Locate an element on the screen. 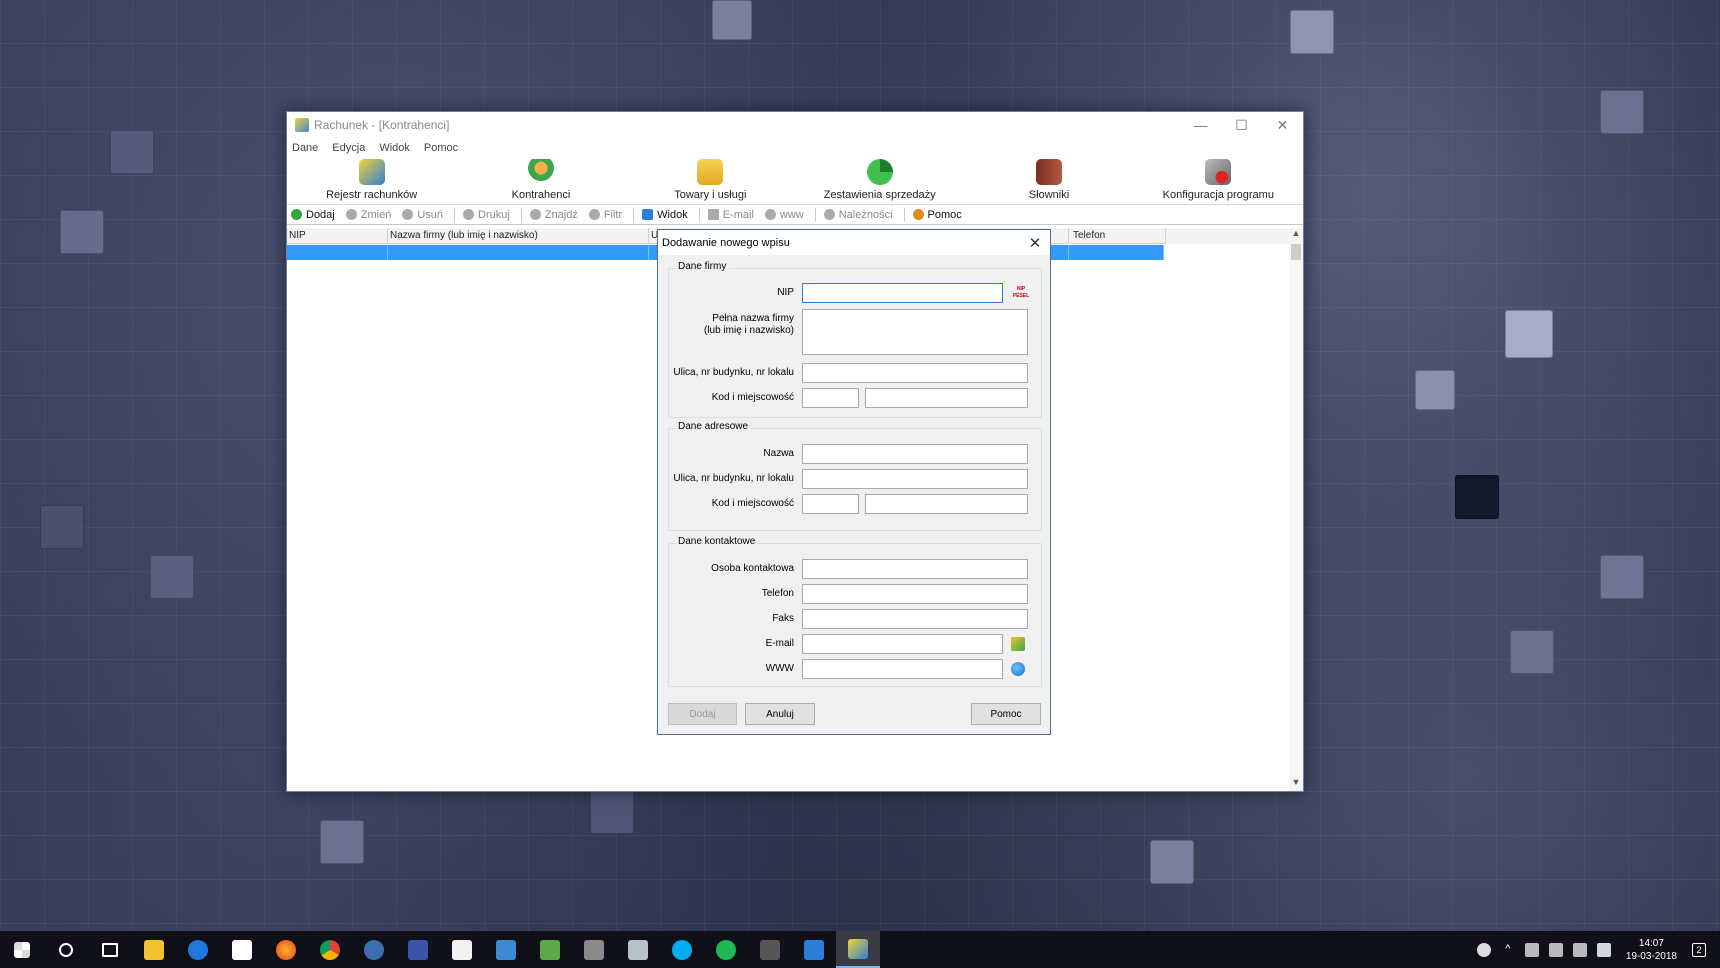 Image resolution: width=1720 pixels, height=968 pixels. print-button: Drukuj is located at coordinates (486, 215).